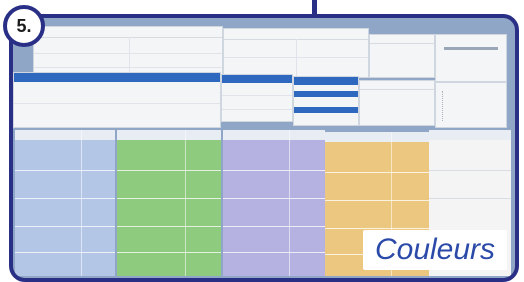 The height and width of the screenshot is (282, 524). I want to click on connector-line, so click(314, 9).